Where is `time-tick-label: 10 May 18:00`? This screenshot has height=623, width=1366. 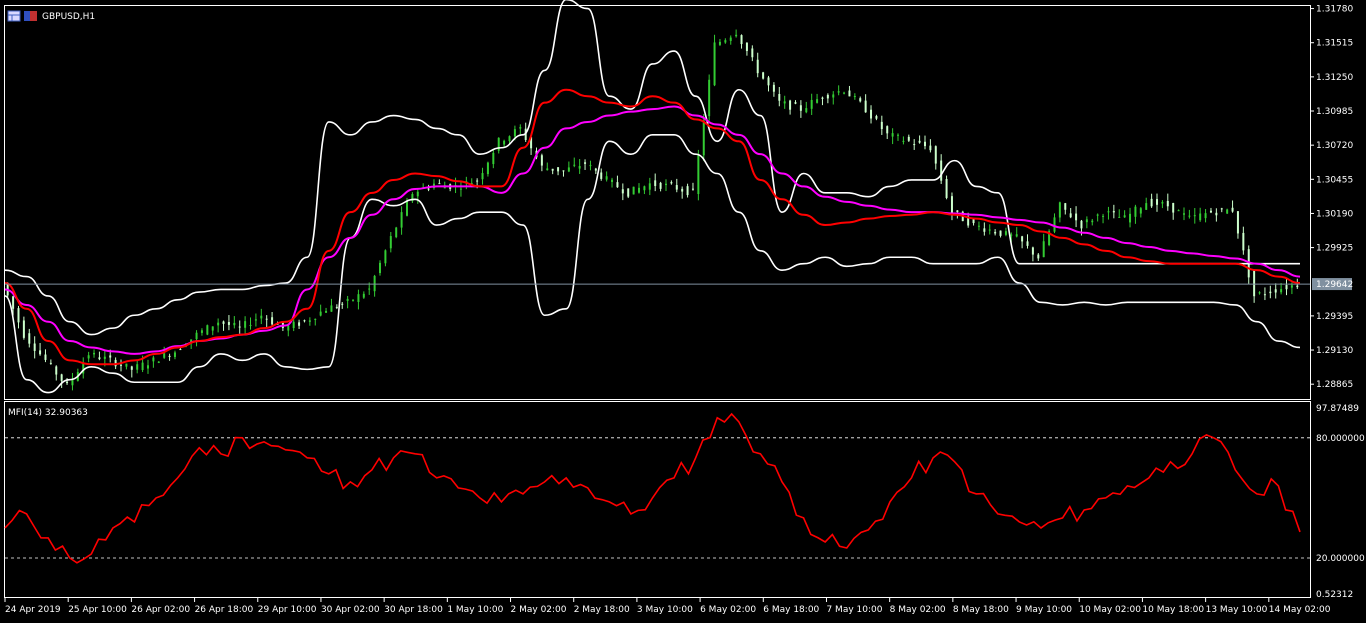
time-tick-label: 10 May 18:00 is located at coordinates (1173, 610).